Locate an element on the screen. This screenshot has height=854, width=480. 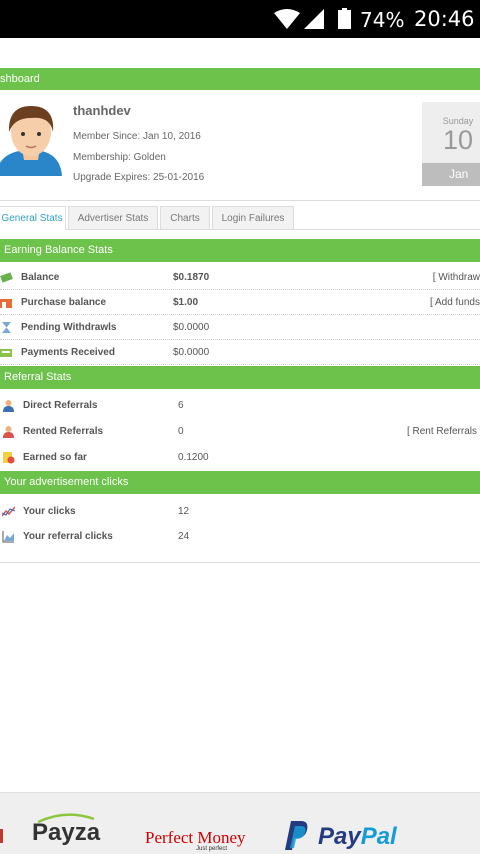
area-chart-icon is located at coordinates (8, 537).